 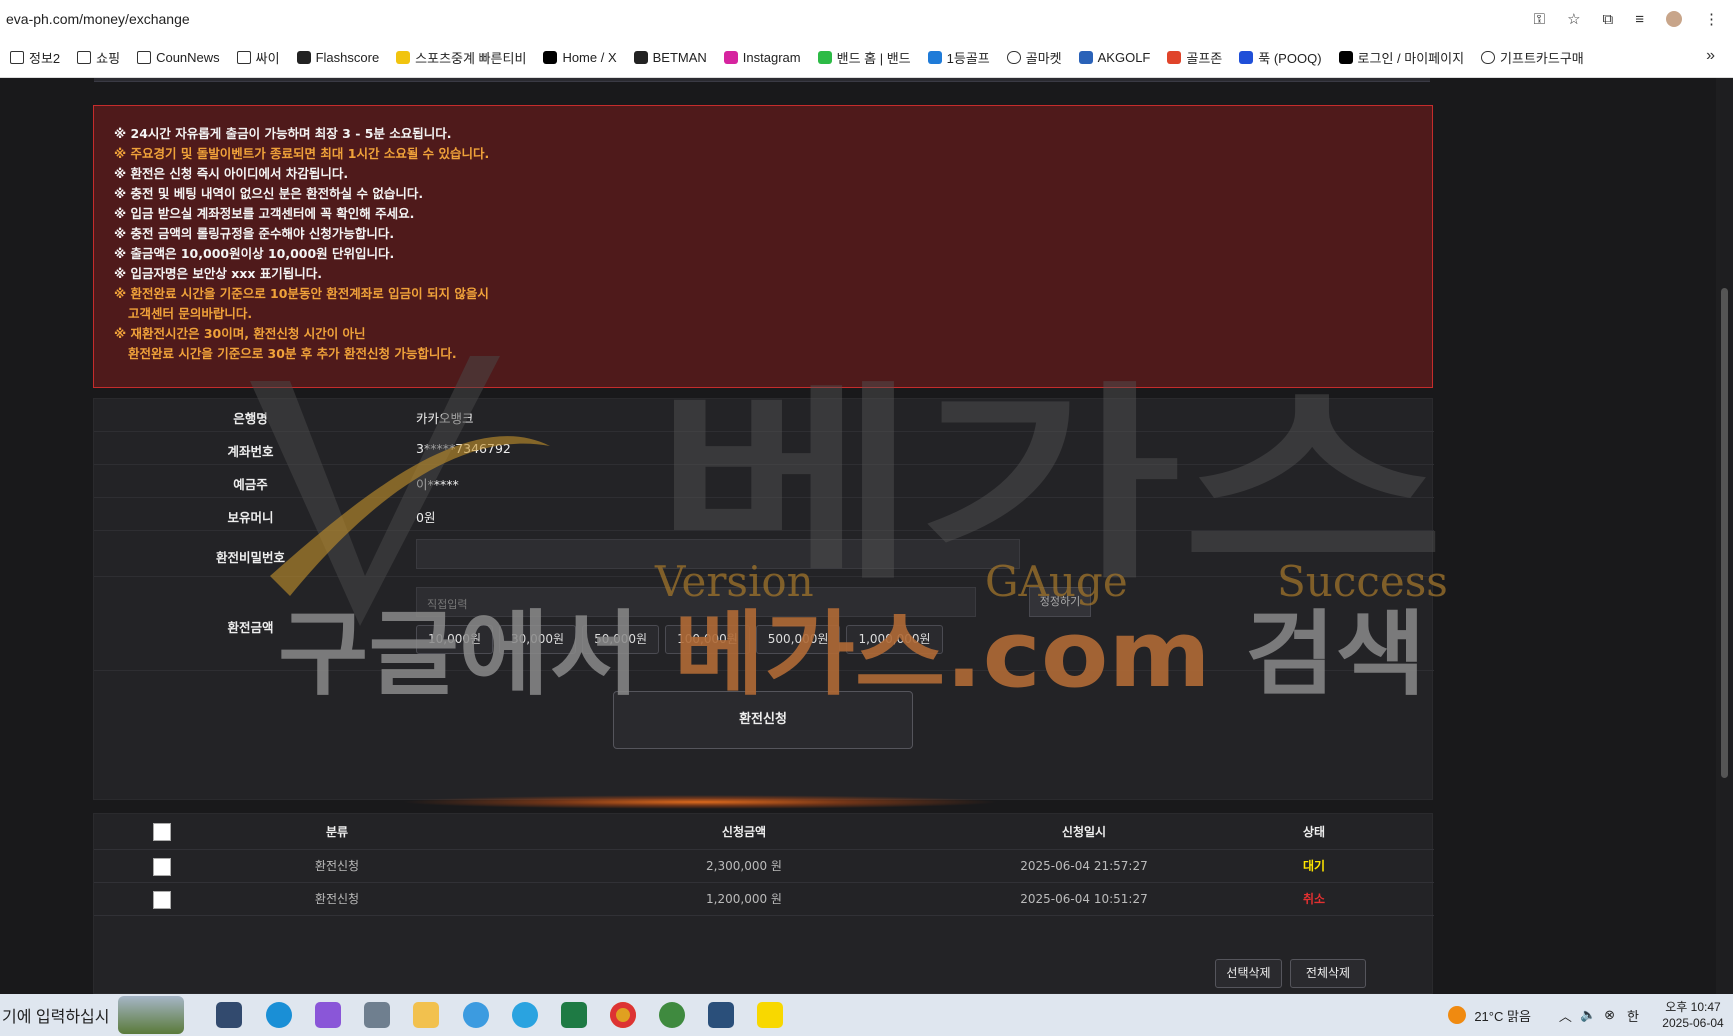 What do you see at coordinates (56, 1015) in the screenshot?
I see `taskbar-search-text: 기에 입력하십시` at bounding box center [56, 1015].